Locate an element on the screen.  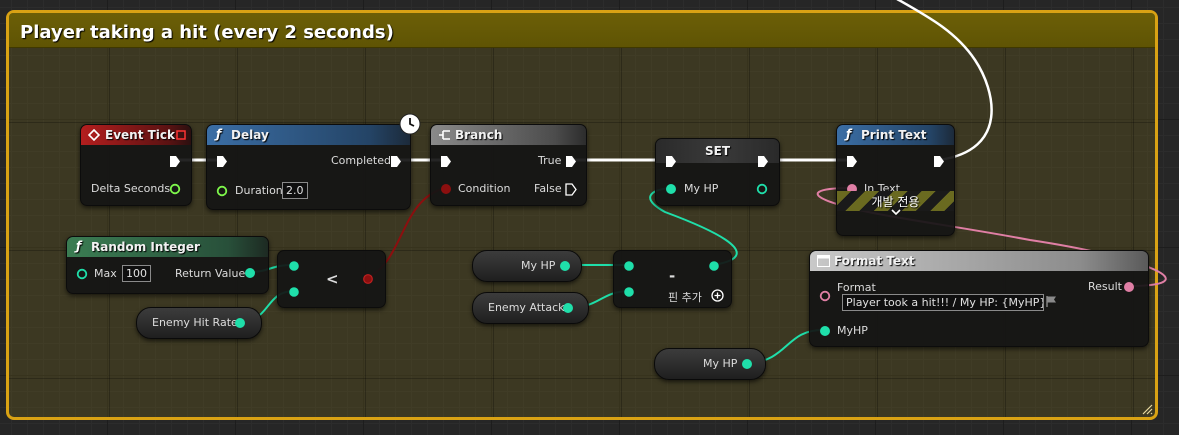
duration-input: 2.0 is located at coordinates (295, 190).